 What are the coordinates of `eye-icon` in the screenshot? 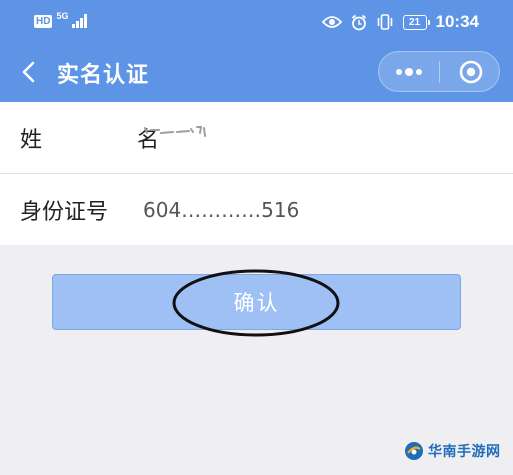 It's located at (331, 22).